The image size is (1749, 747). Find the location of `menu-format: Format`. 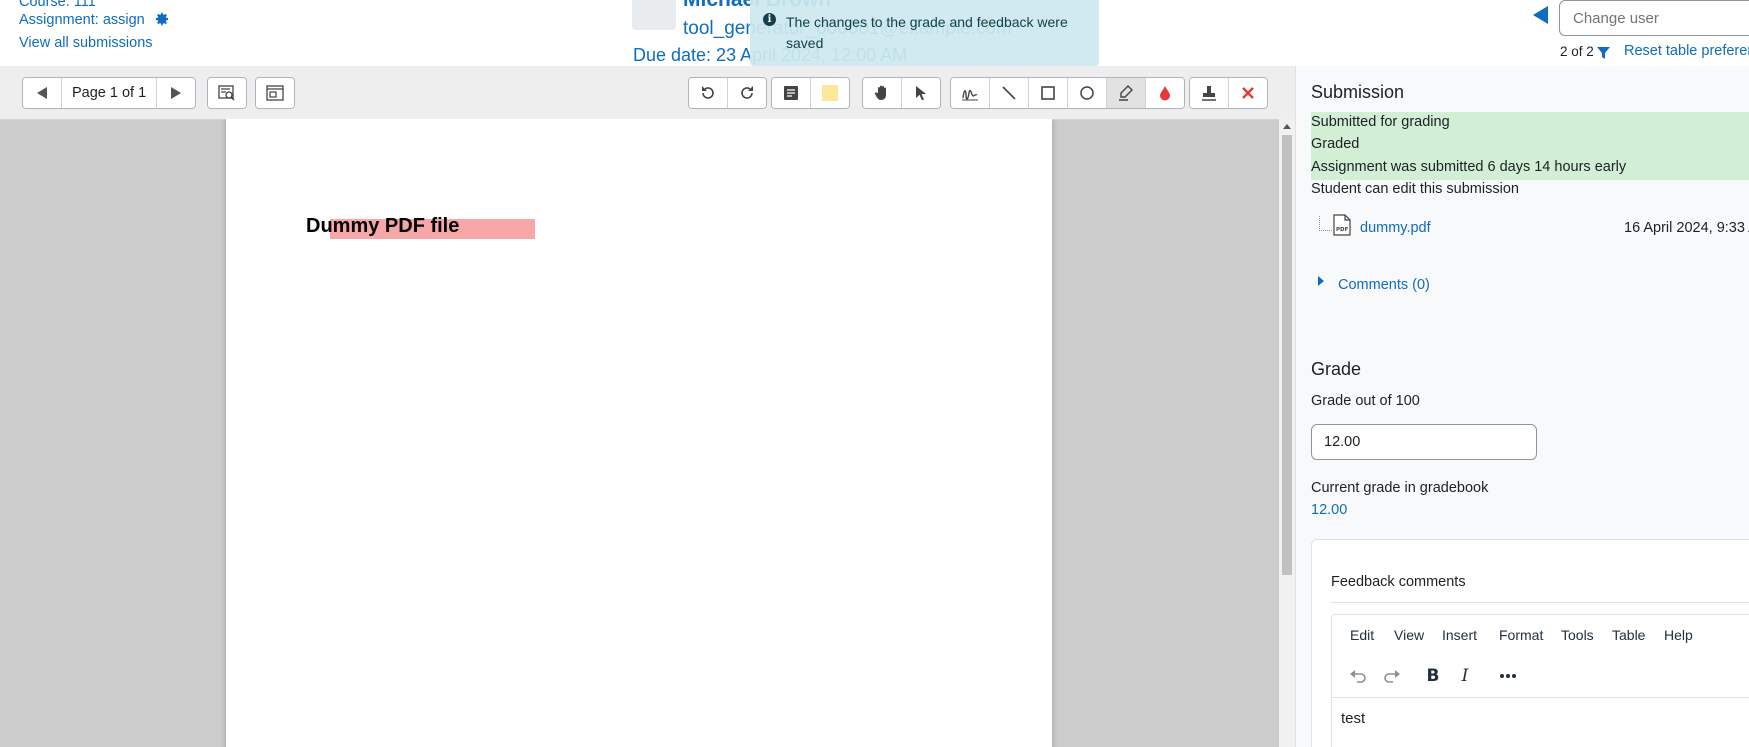

menu-format: Format is located at coordinates (1521, 635).